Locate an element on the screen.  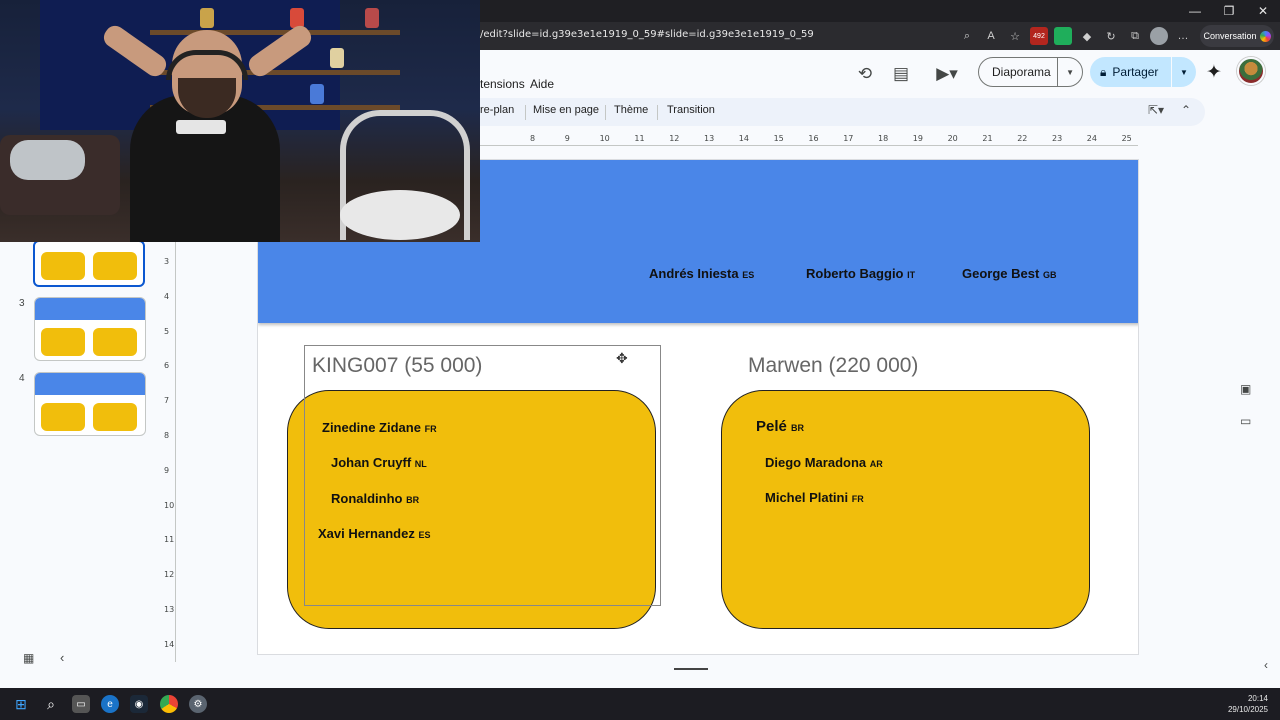
conversation-button: Conversation is located at coordinates (1237, 36).